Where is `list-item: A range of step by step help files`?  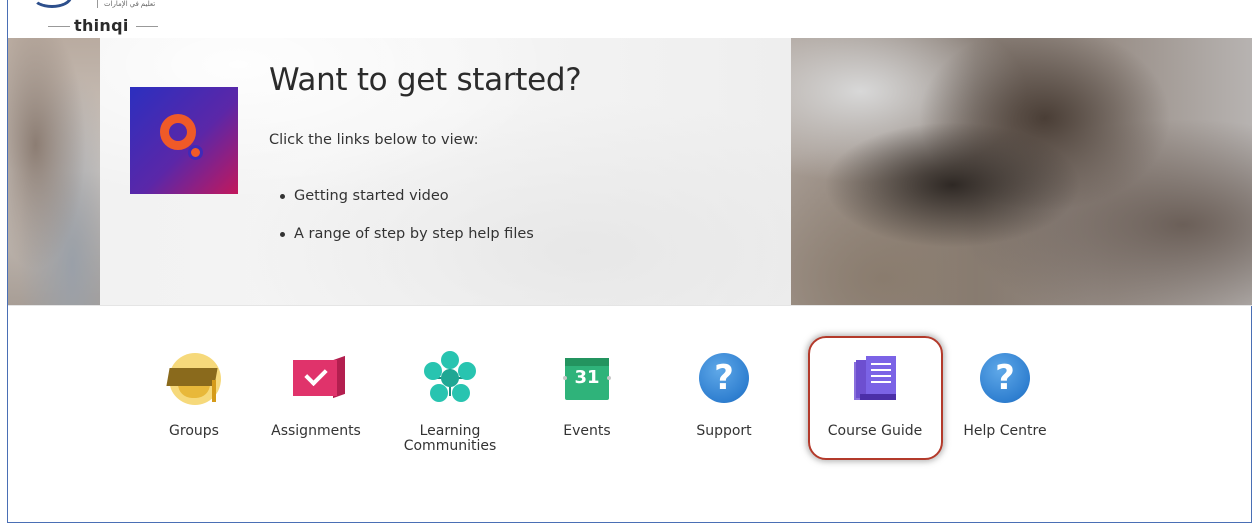
list-item: A range of step by step help files is located at coordinates (406, 243).